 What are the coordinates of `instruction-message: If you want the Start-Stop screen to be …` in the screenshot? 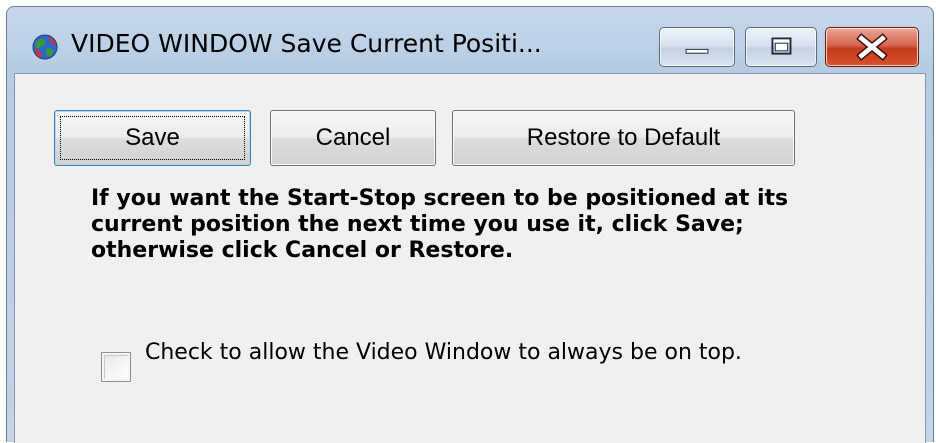 It's located at (440, 224).